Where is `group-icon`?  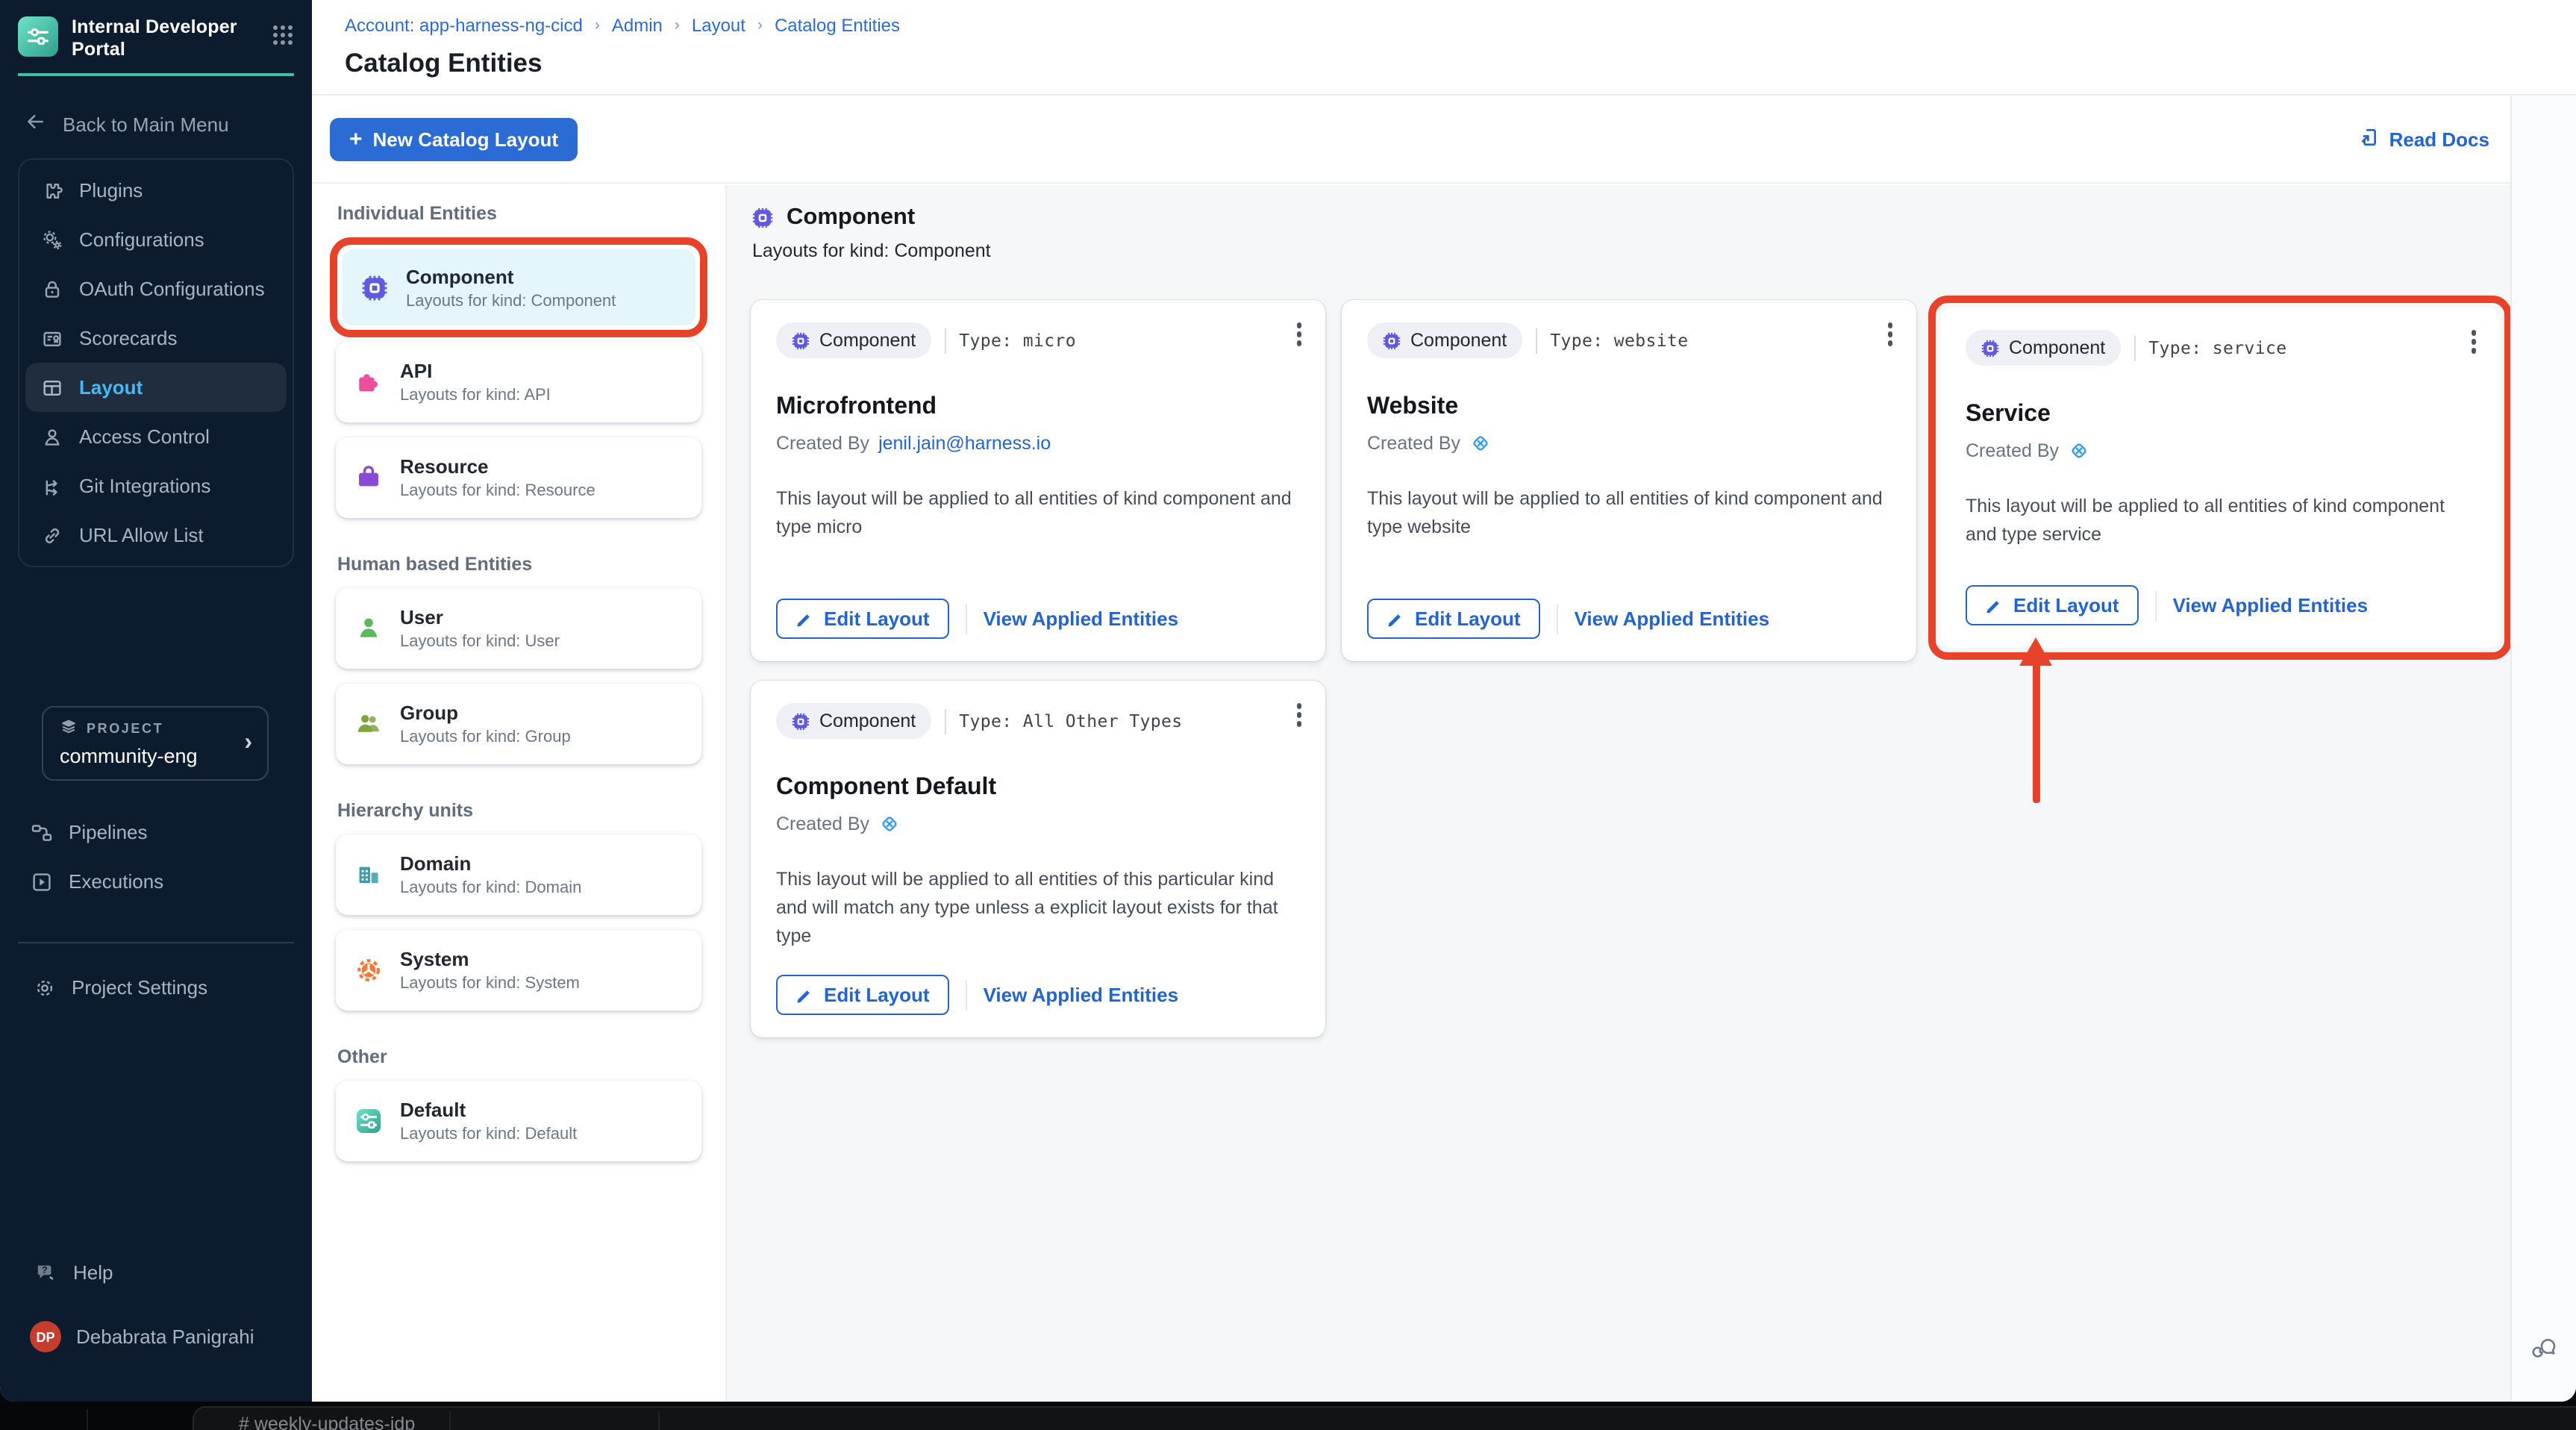
group-icon is located at coordinates (368, 724).